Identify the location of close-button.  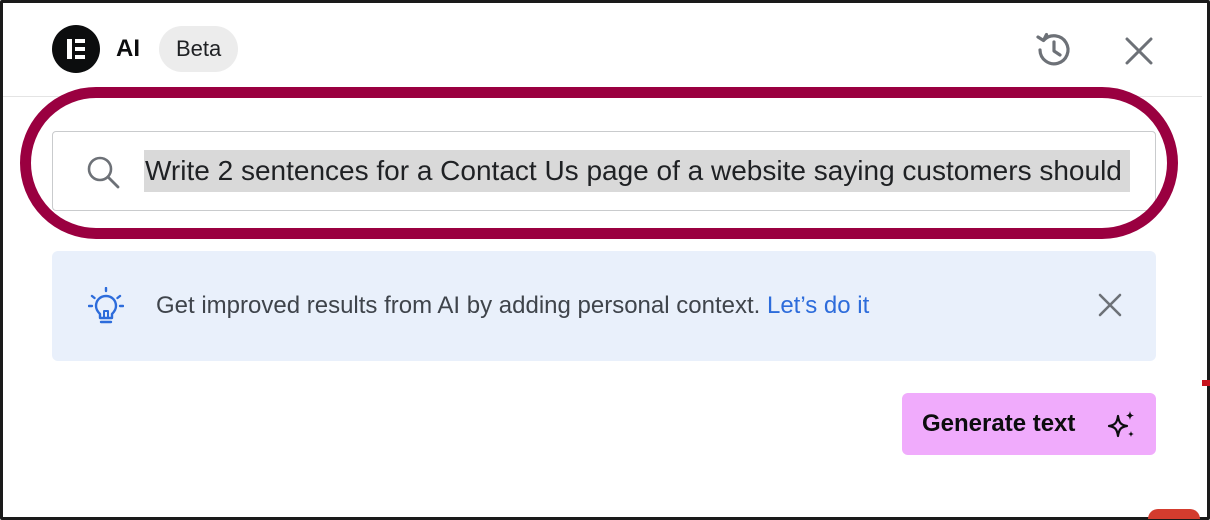
(1139, 51).